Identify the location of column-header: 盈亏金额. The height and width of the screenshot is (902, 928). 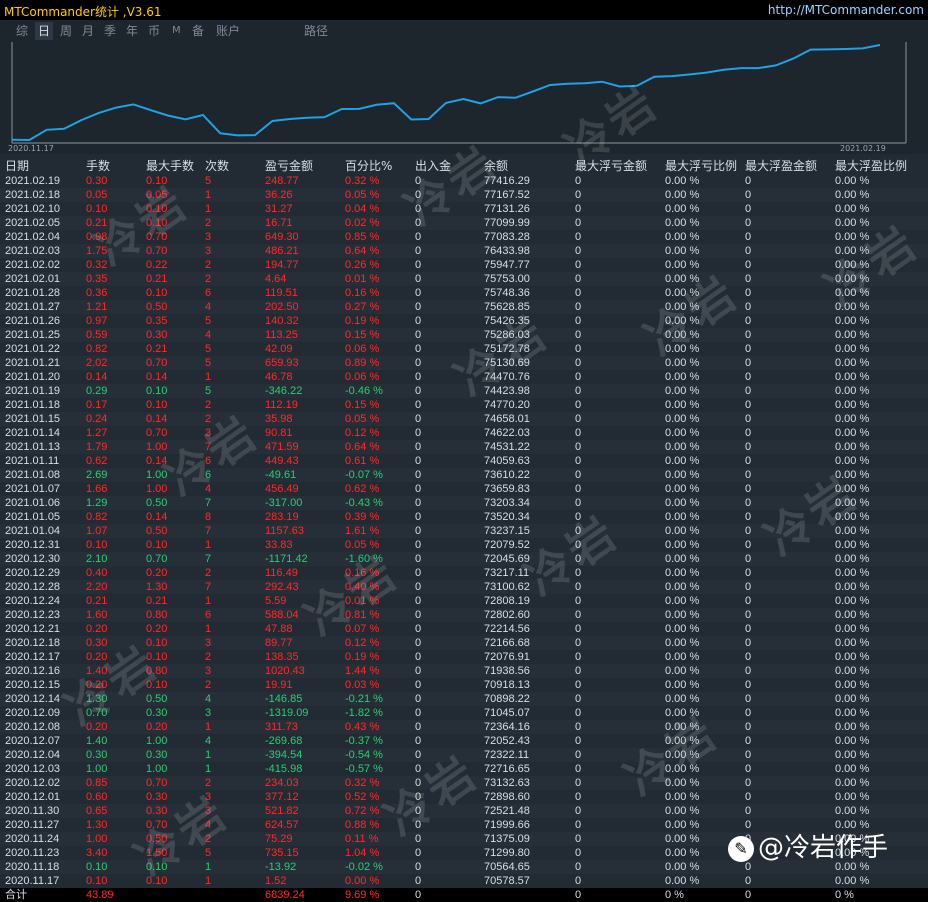
(289, 165).